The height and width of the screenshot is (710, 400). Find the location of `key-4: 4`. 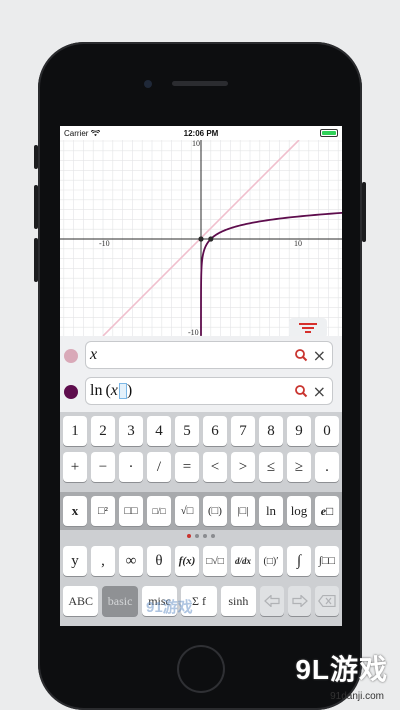

key-4: 4 is located at coordinates (159, 431).